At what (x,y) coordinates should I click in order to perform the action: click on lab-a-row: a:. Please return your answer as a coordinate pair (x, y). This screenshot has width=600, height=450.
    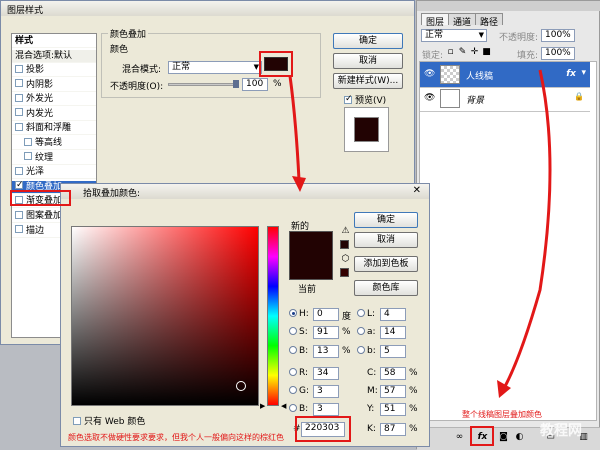
    Looking at the image, I should click on (366, 331).